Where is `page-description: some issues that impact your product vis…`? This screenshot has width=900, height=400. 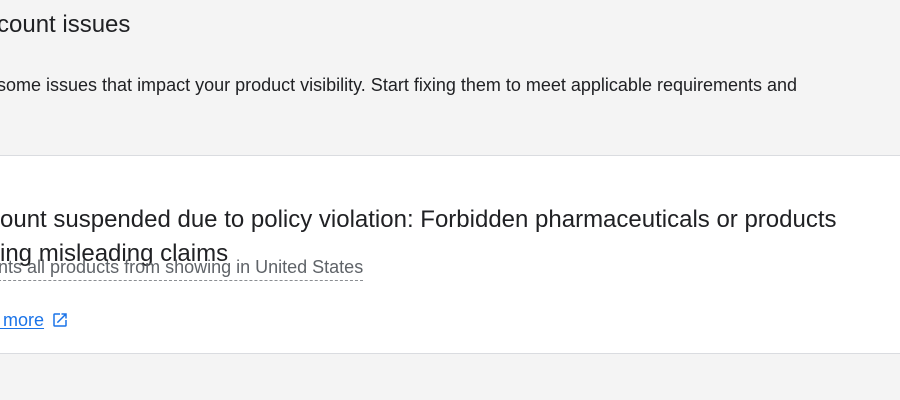 page-description: some issues that impact your product vis… is located at coordinates (399, 85).